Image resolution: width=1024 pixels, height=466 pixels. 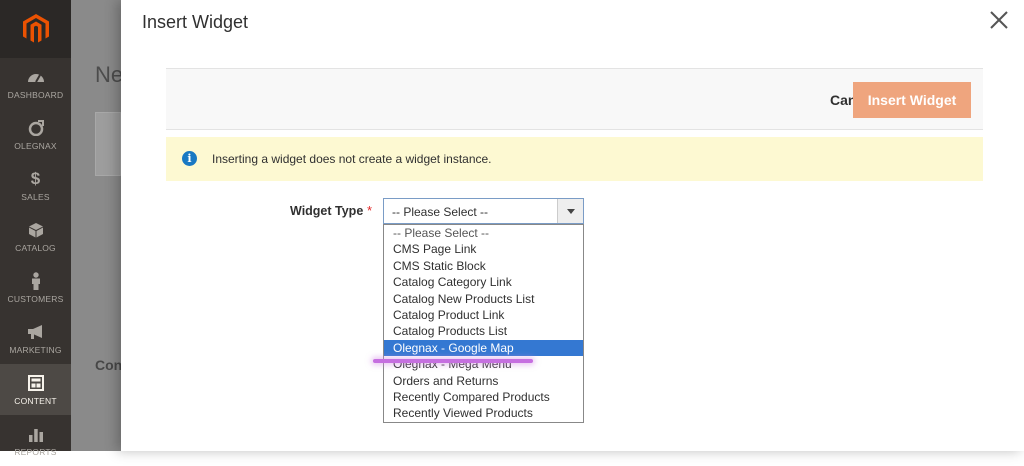 What do you see at coordinates (36, 77) in the screenshot?
I see `dashboard-icon` at bounding box center [36, 77].